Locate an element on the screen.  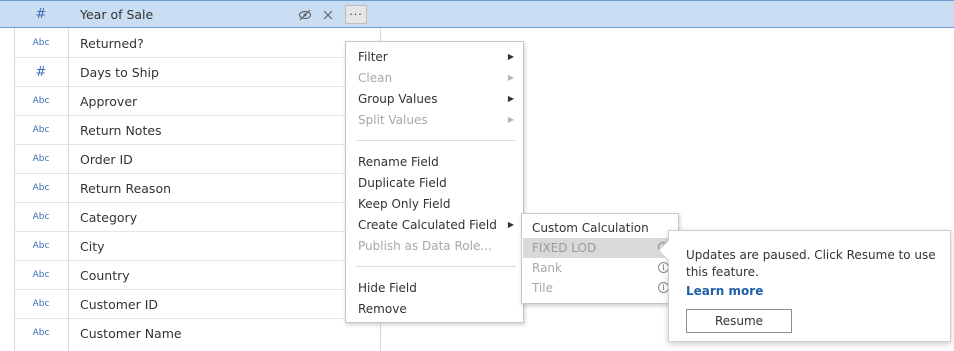
submenu-item-custom-calculation: Custom Calculation is located at coordinates (600, 228).